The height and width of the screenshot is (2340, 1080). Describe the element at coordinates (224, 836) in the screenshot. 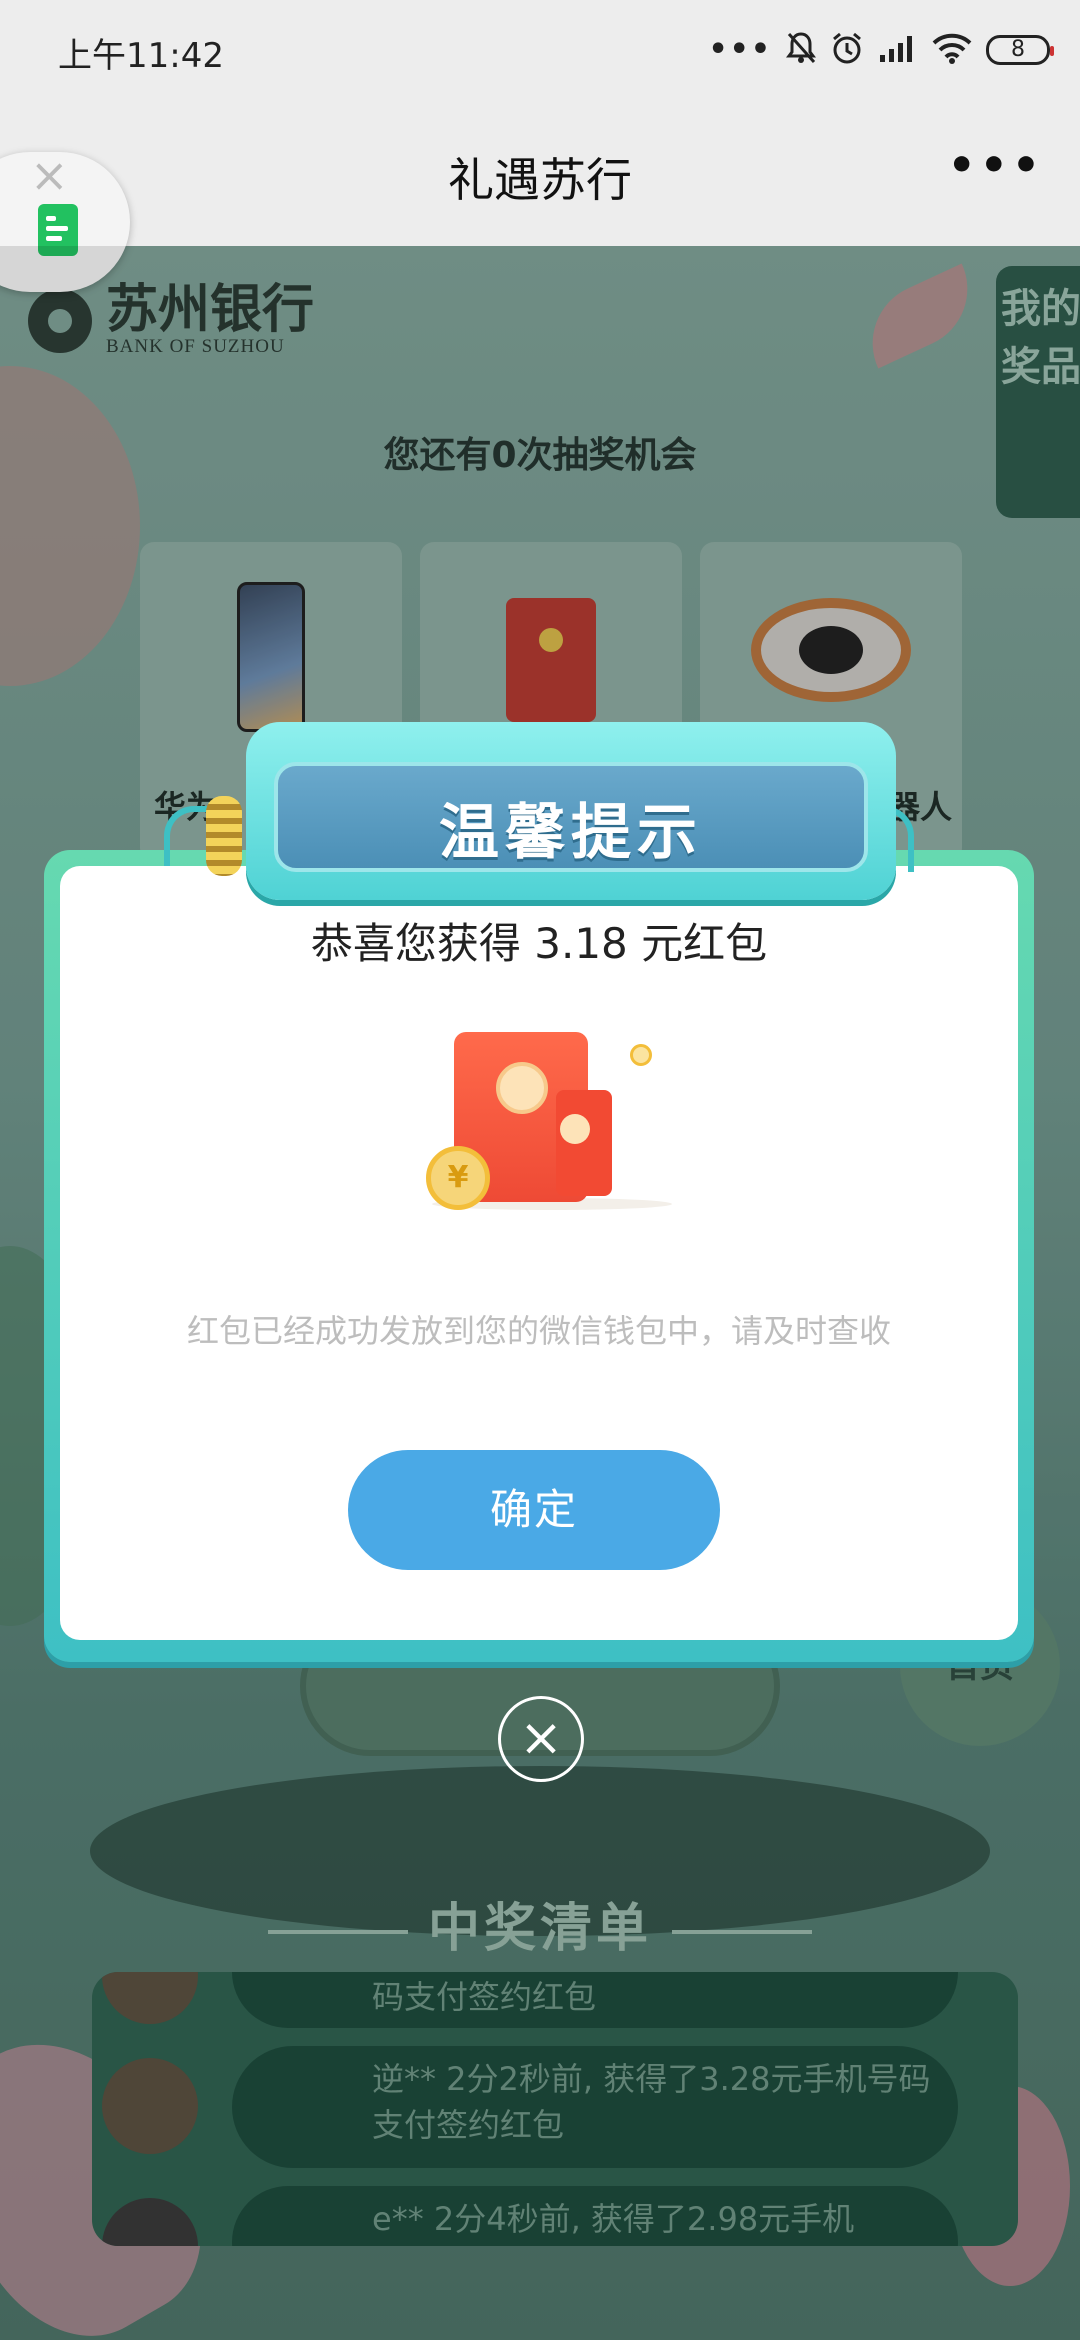

I see `spring-decoration` at that location.